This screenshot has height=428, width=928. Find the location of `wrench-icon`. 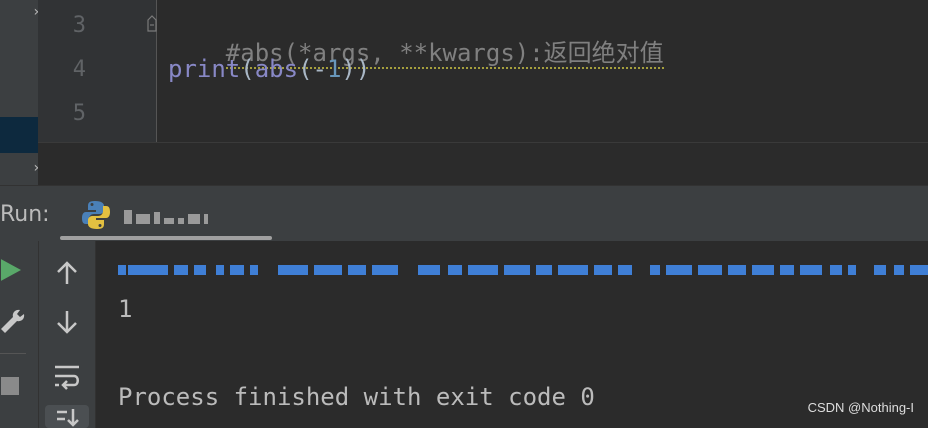

wrench-icon is located at coordinates (13, 321).